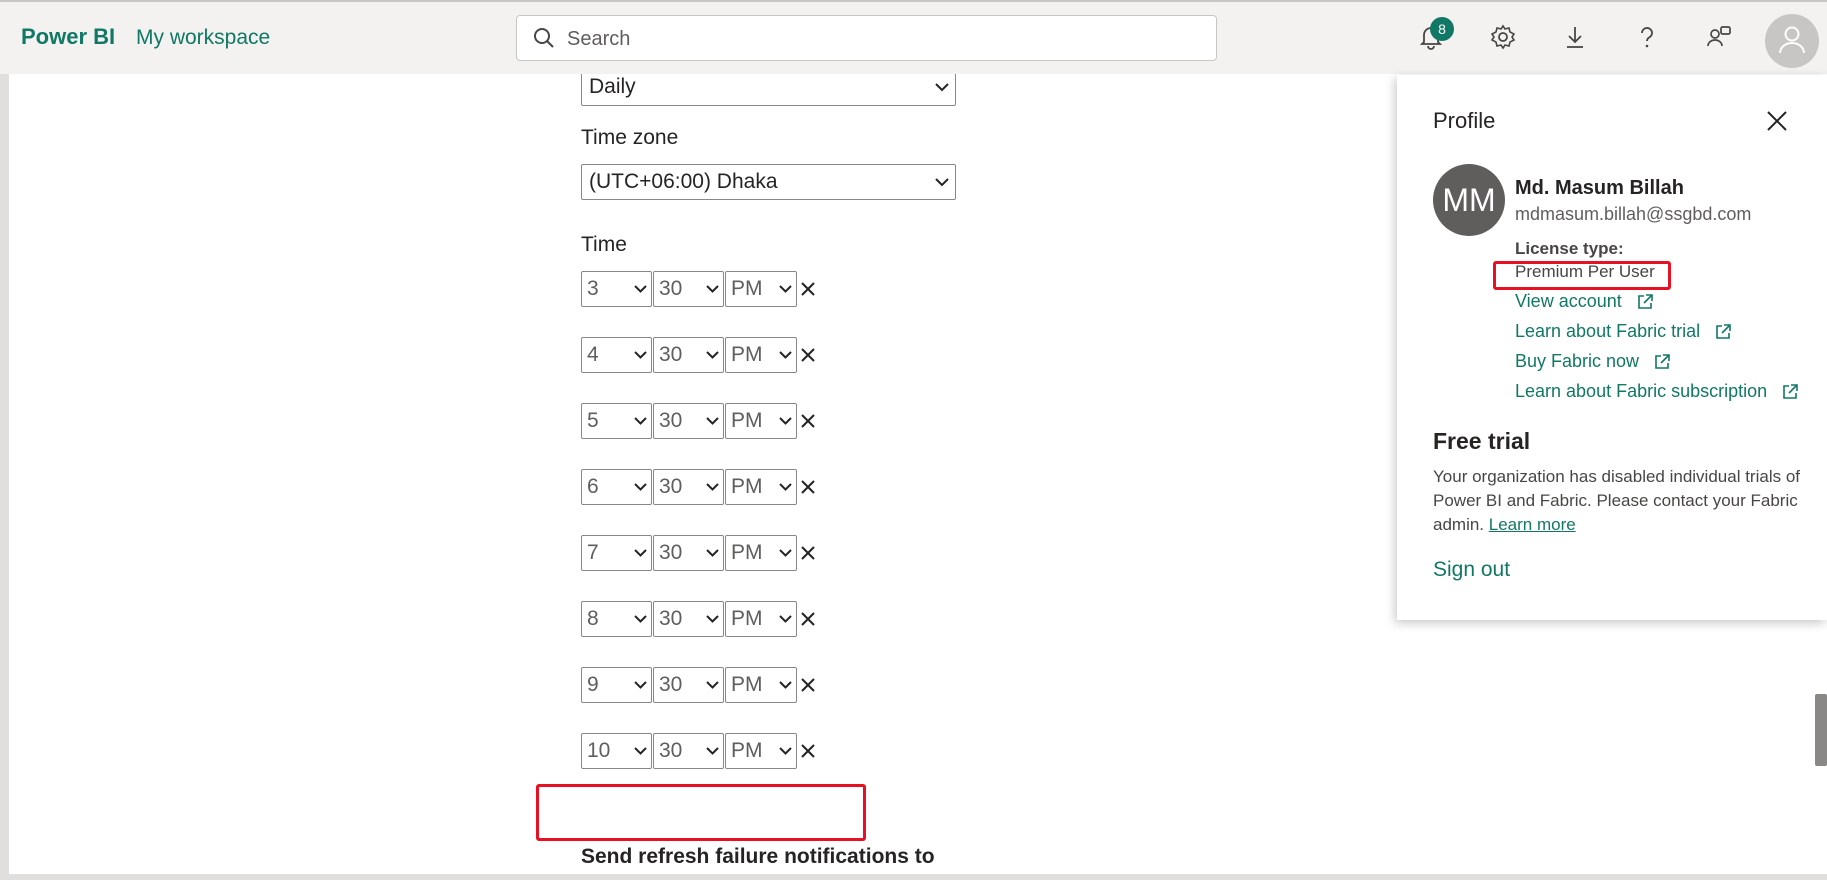 The width and height of the screenshot is (1827, 880). I want to click on learn-more-link: Learn more, so click(1532, 524).